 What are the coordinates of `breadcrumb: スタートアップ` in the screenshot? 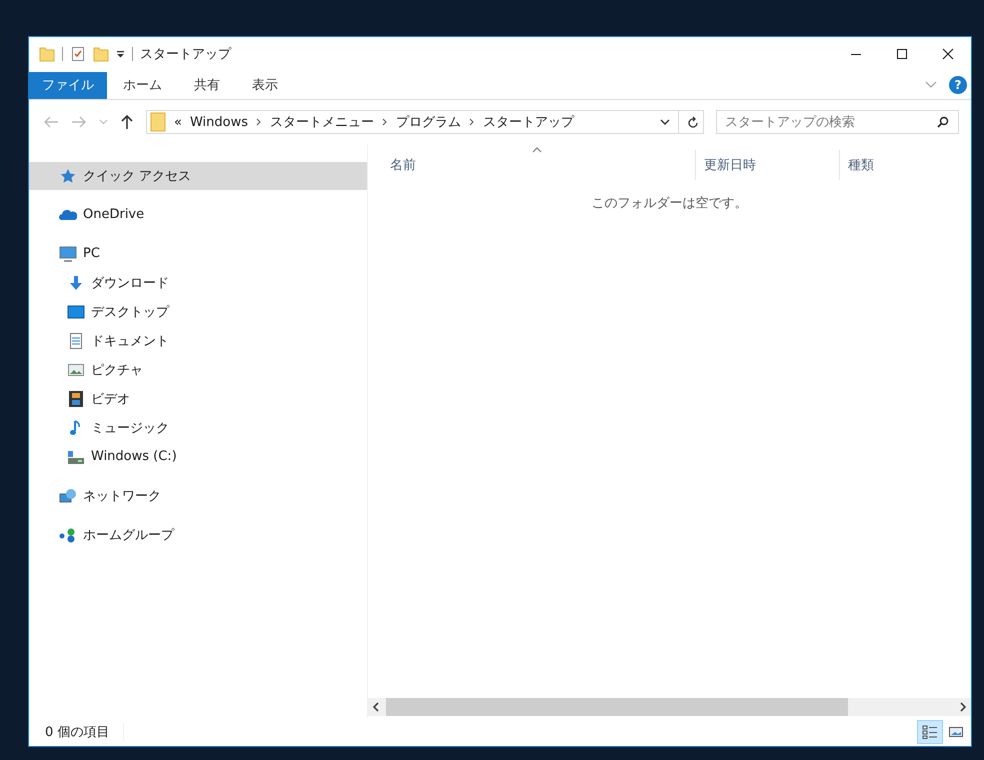 It's located at (528, 122).